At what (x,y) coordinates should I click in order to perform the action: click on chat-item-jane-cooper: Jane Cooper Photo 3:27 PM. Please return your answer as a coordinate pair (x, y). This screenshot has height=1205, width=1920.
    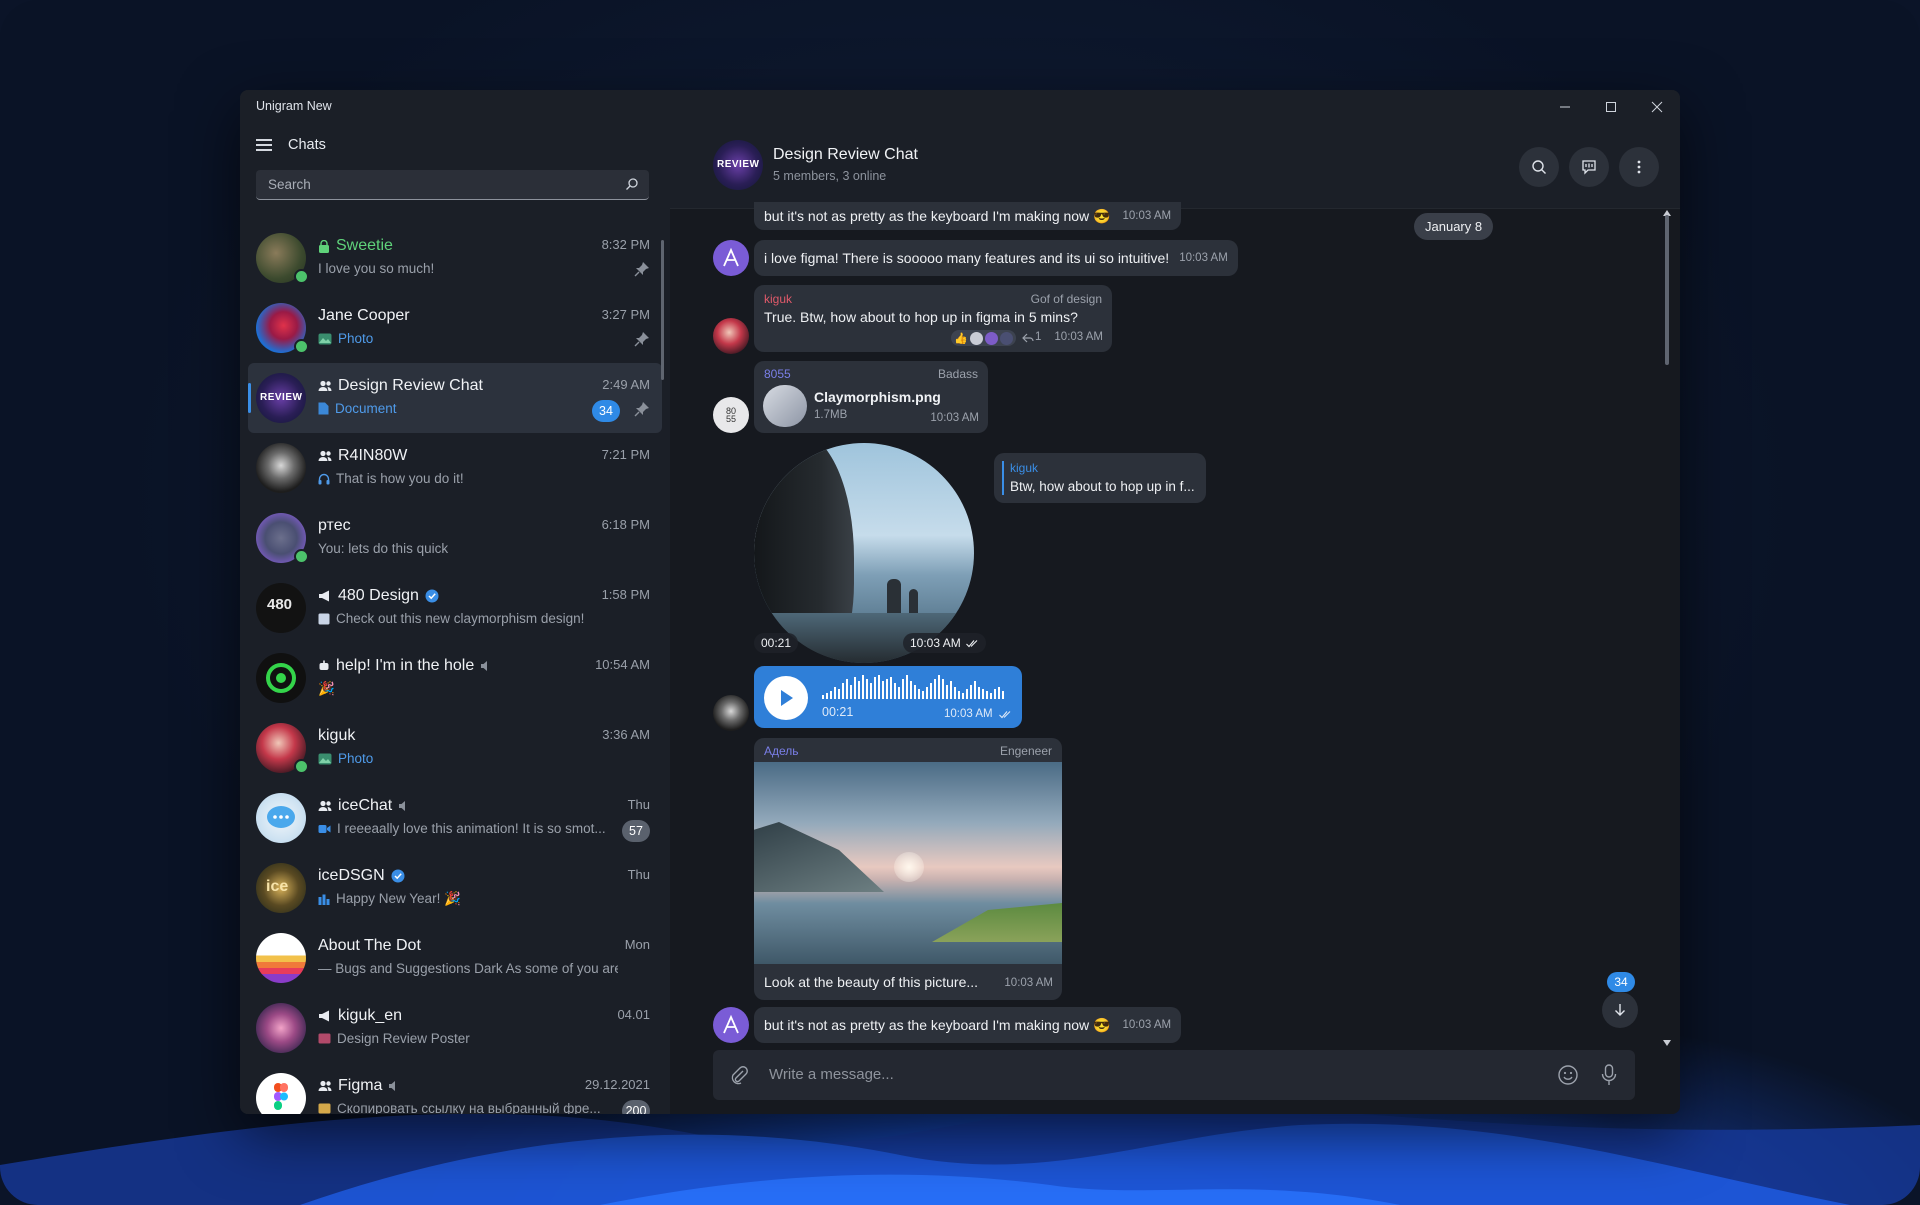
    Looking at the image, I should click on (455, 328).